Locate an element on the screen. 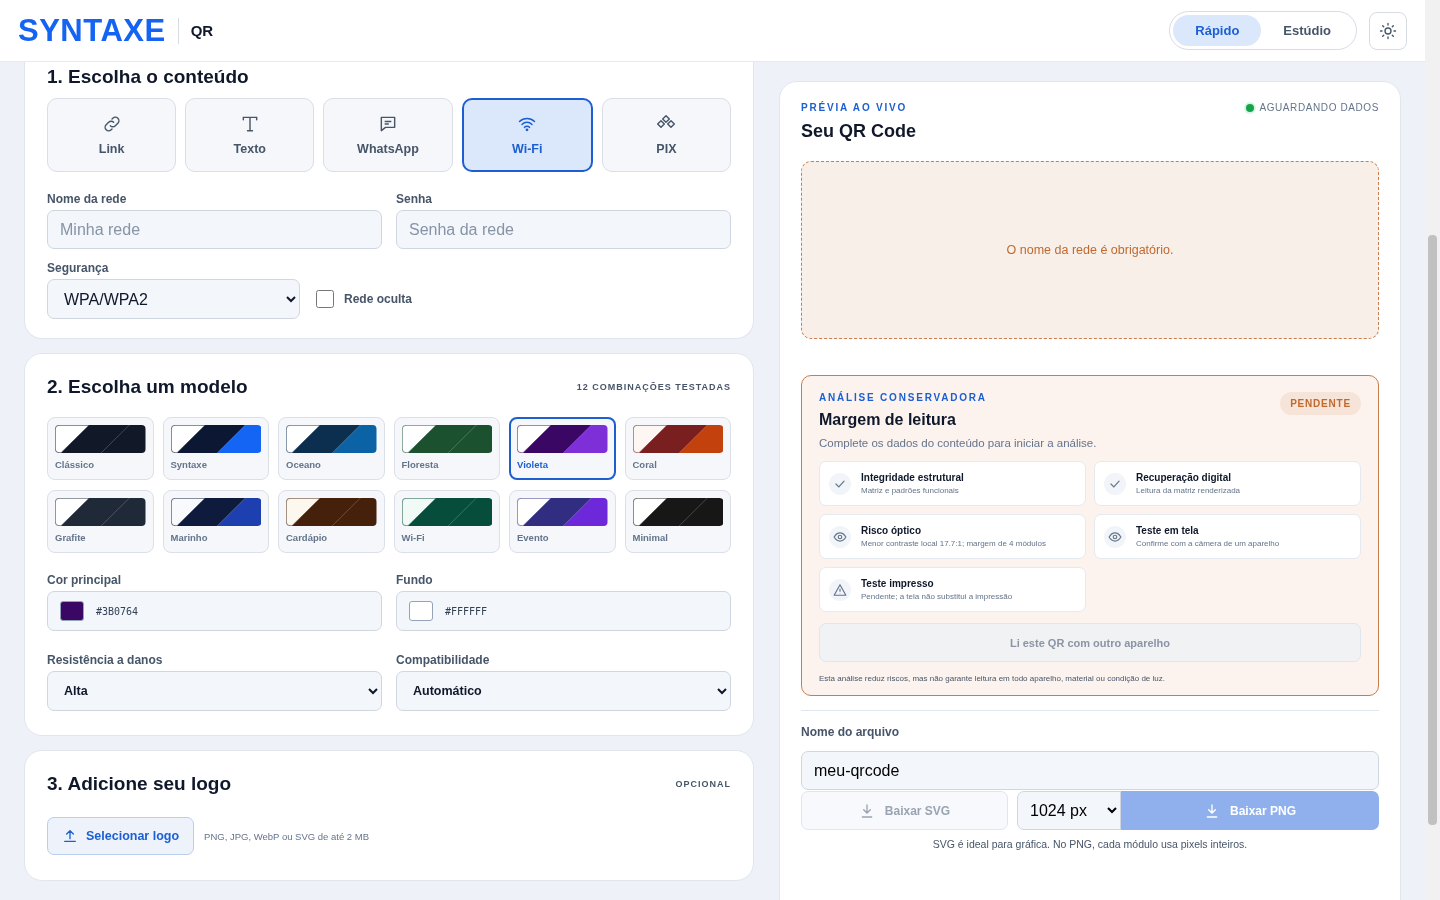 The image size is (1440, 900). hidden-network-checkbox is located at coordinates (325, 299).